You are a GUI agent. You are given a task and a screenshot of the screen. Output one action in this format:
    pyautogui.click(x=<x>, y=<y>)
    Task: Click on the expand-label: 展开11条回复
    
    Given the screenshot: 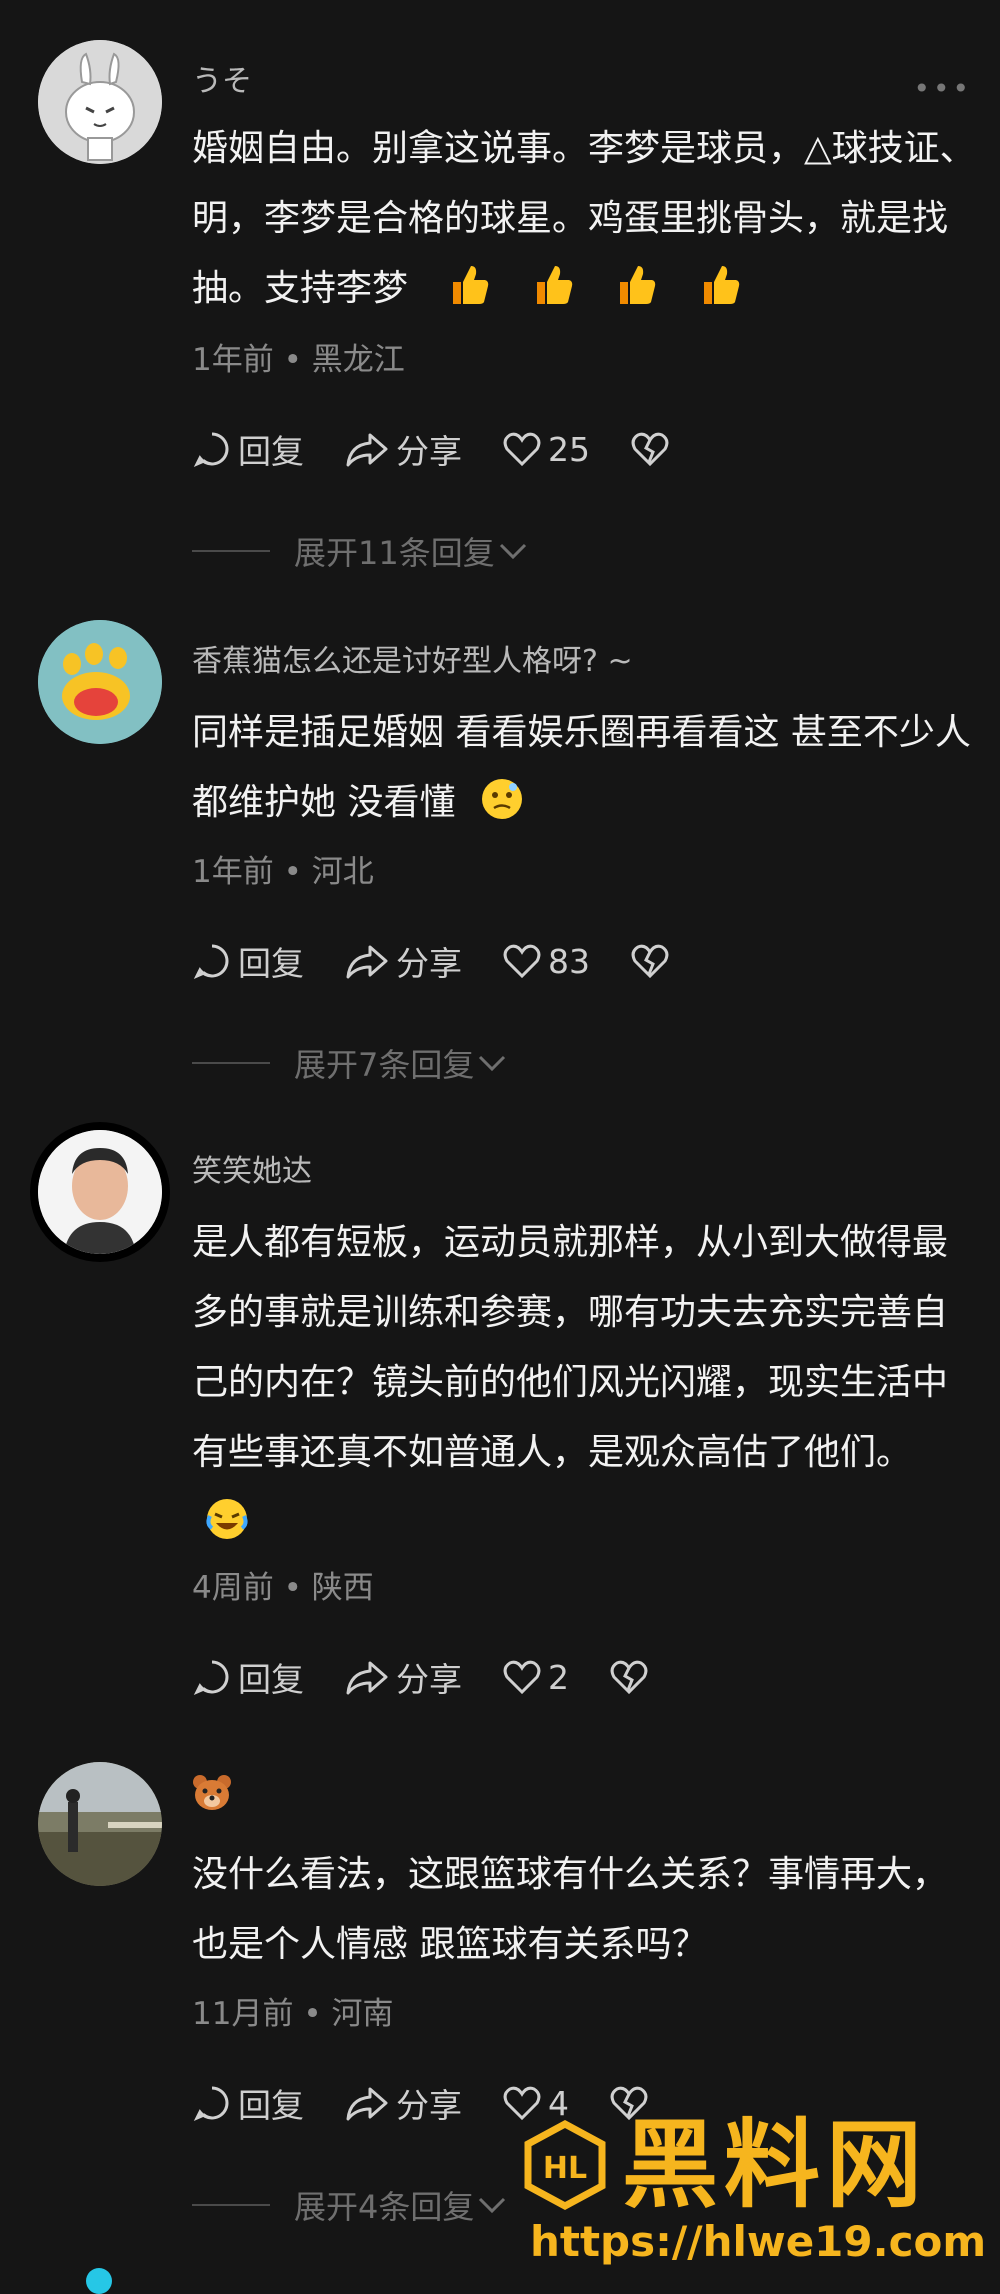 What is the action you would take?
    pyautogui.click(x=394, y=553)
    